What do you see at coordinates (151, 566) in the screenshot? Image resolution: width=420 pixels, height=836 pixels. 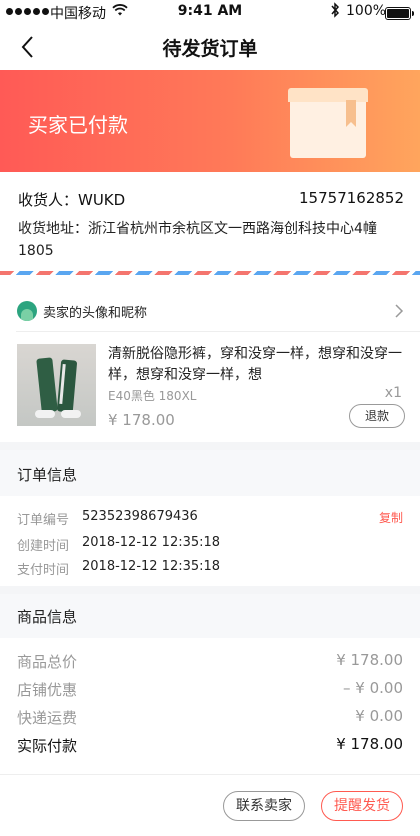 I see `paid-time-value: 2018-12-12 12:35:18` at bounding box center [151, 566].